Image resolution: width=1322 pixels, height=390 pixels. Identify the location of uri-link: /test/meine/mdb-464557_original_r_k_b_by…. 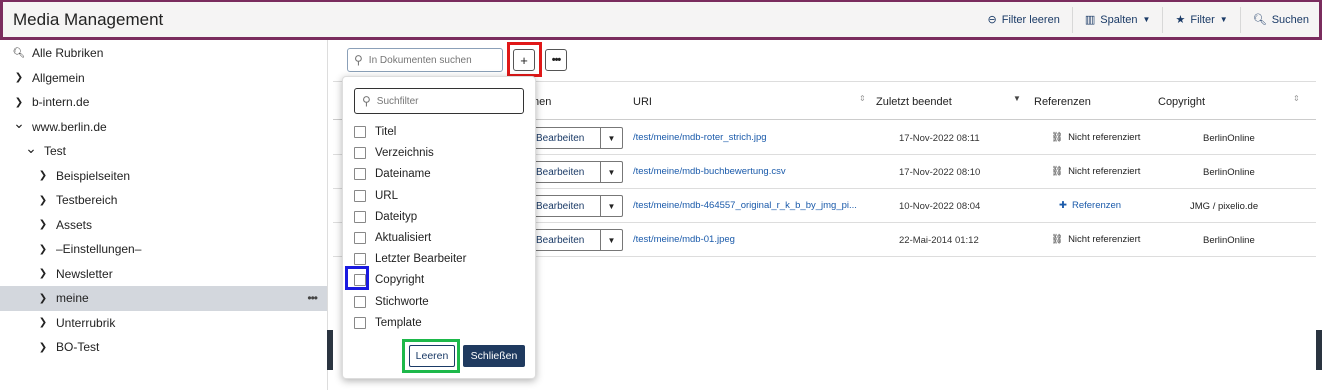
(745, 205).